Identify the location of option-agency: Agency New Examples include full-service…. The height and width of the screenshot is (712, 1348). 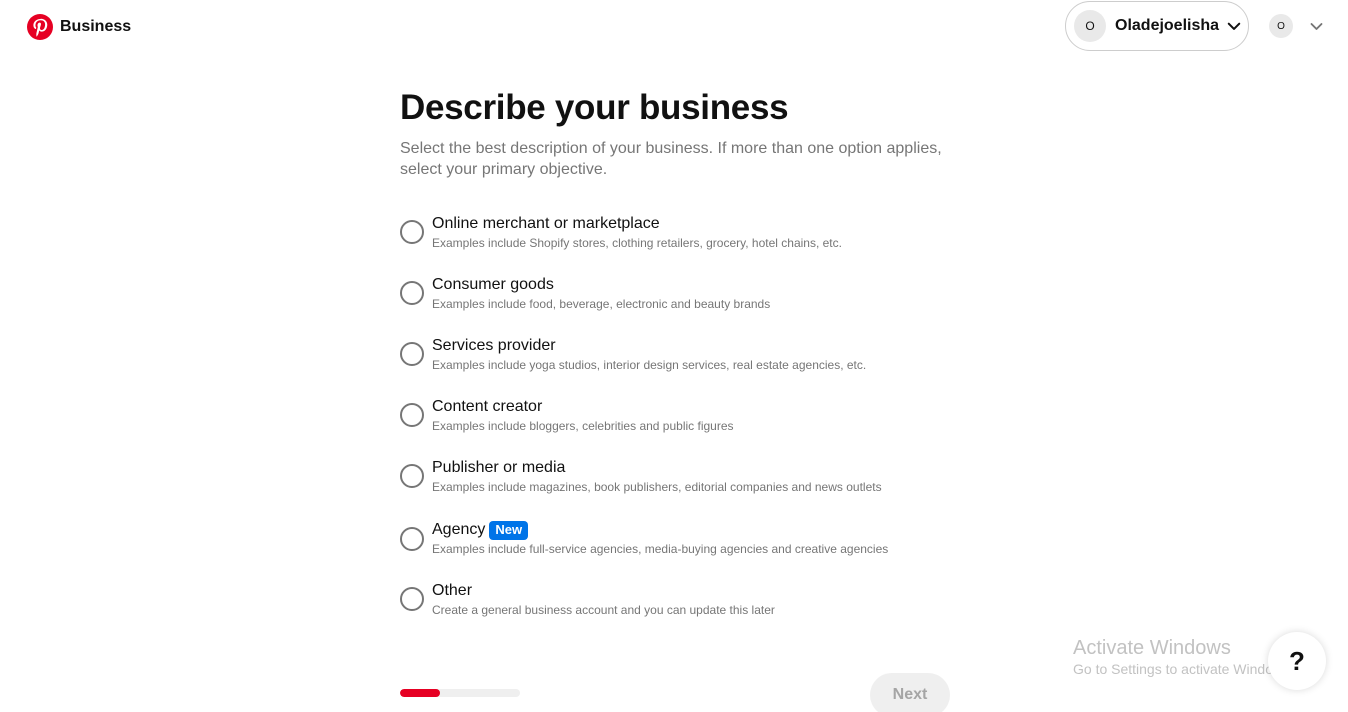
(680, 550).